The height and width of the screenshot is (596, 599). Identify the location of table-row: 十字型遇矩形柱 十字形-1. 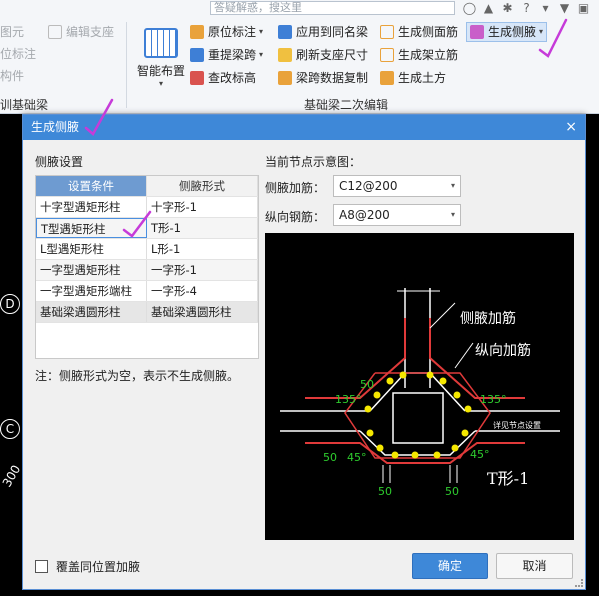
(147, 207).